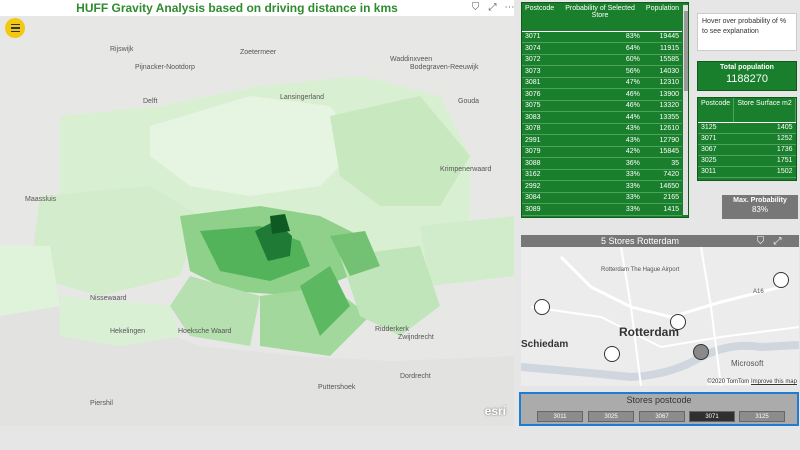 This screenshot has width=800, height=450. I want to click on table-row: 3072 60% 15585, so click(602, 60).